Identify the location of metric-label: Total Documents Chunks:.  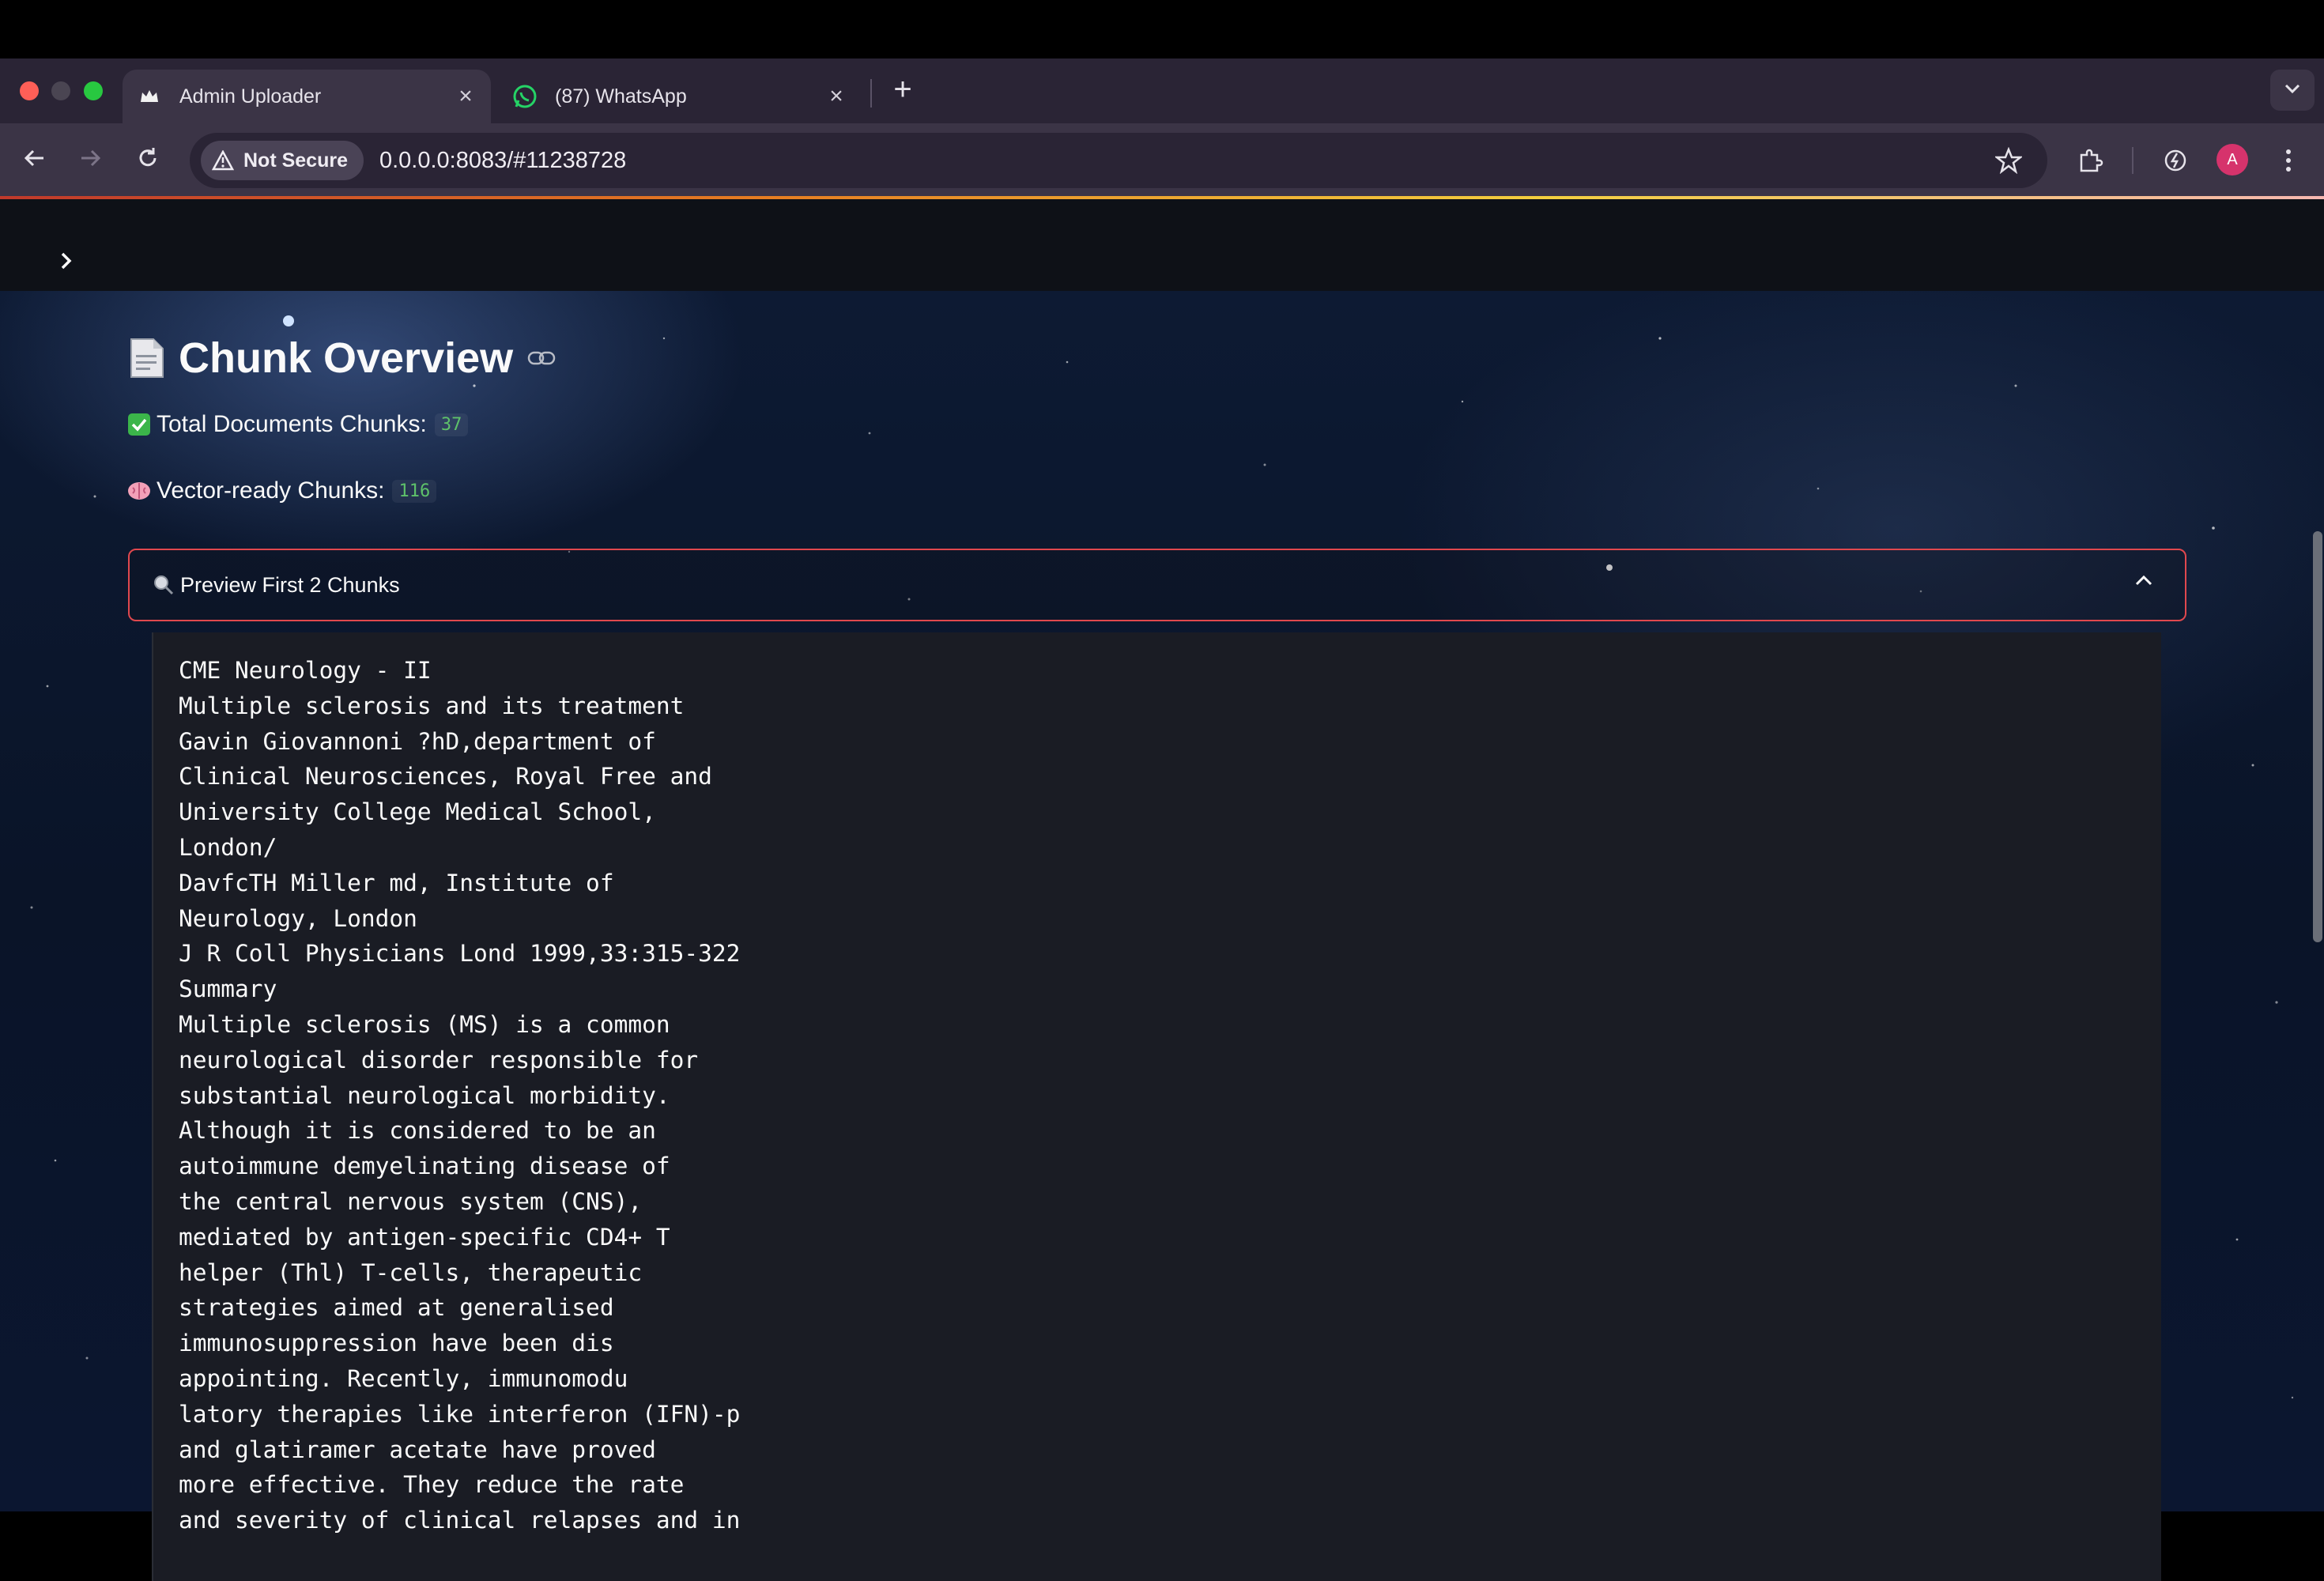
(292, 424).